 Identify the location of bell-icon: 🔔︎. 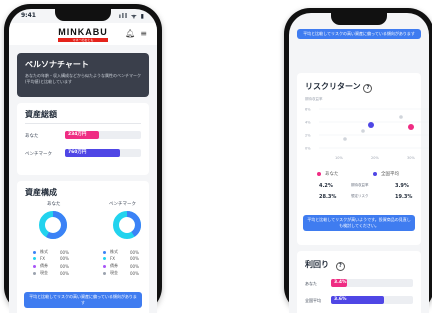
(130, 33).